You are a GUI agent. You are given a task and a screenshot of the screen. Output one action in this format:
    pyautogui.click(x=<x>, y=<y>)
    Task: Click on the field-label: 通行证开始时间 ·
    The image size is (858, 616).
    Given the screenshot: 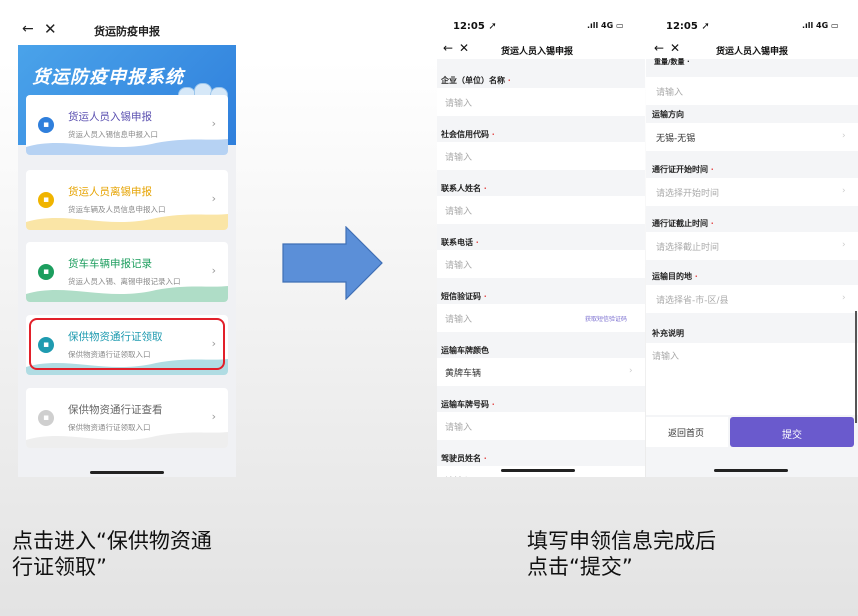 What is the action you would take?
    pyautogui.click(x=683, y=169)
    